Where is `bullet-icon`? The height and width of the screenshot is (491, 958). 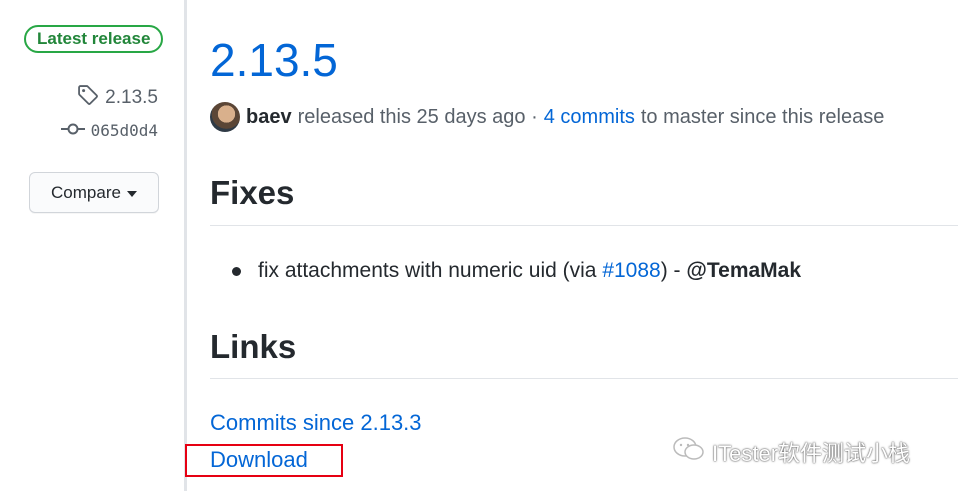
bullet-icon is located at coordinates (236, 271).